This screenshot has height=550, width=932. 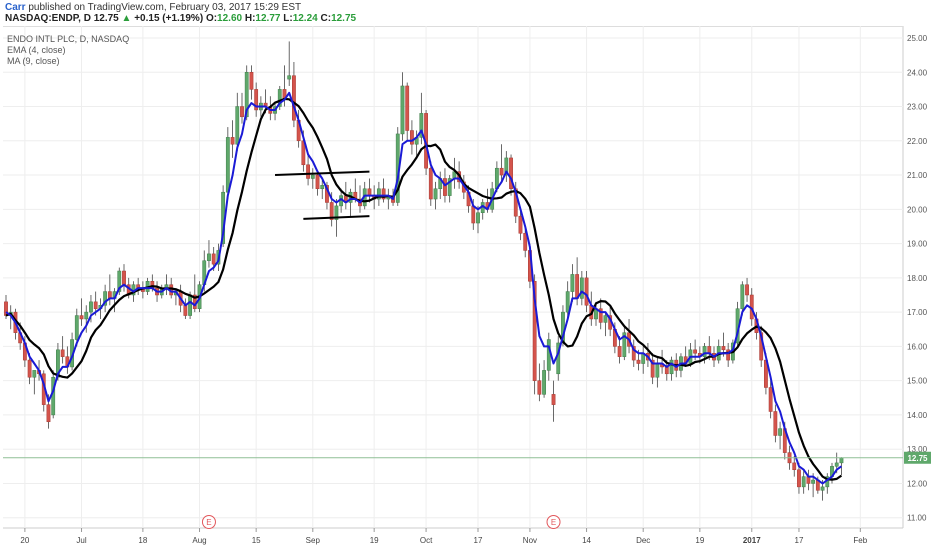 I want to click on open-label: O:, so click(x=211, y=18).